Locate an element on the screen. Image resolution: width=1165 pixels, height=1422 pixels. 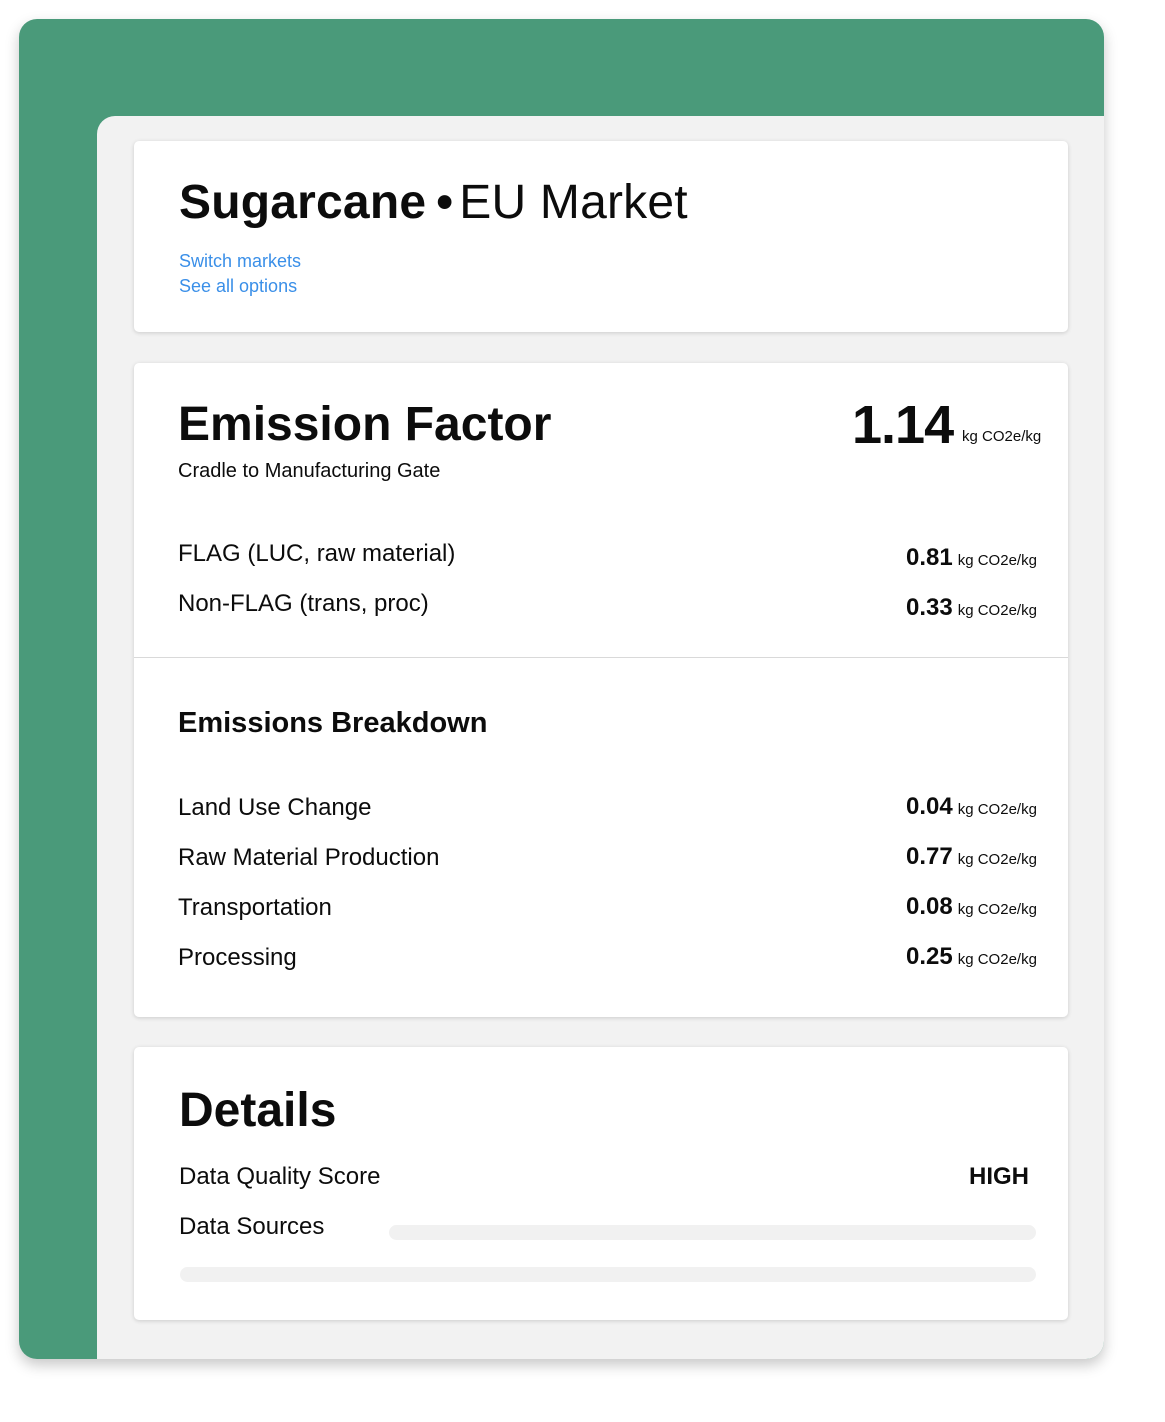
non-flag-label: Non-FLAG (trans, proc) is located at coordinates (303, 603).